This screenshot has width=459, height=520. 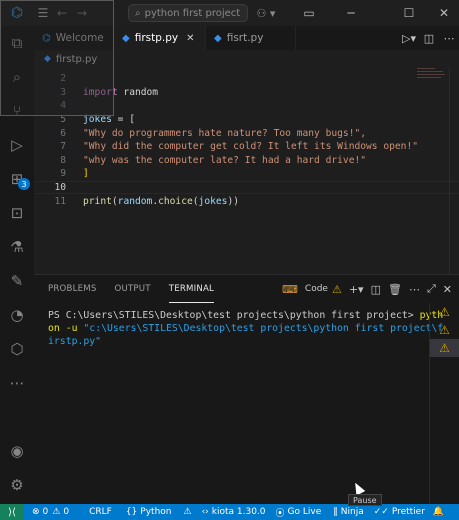 I want to click on maximize-panel-icon: ⤢, so click(x=431, y=289).